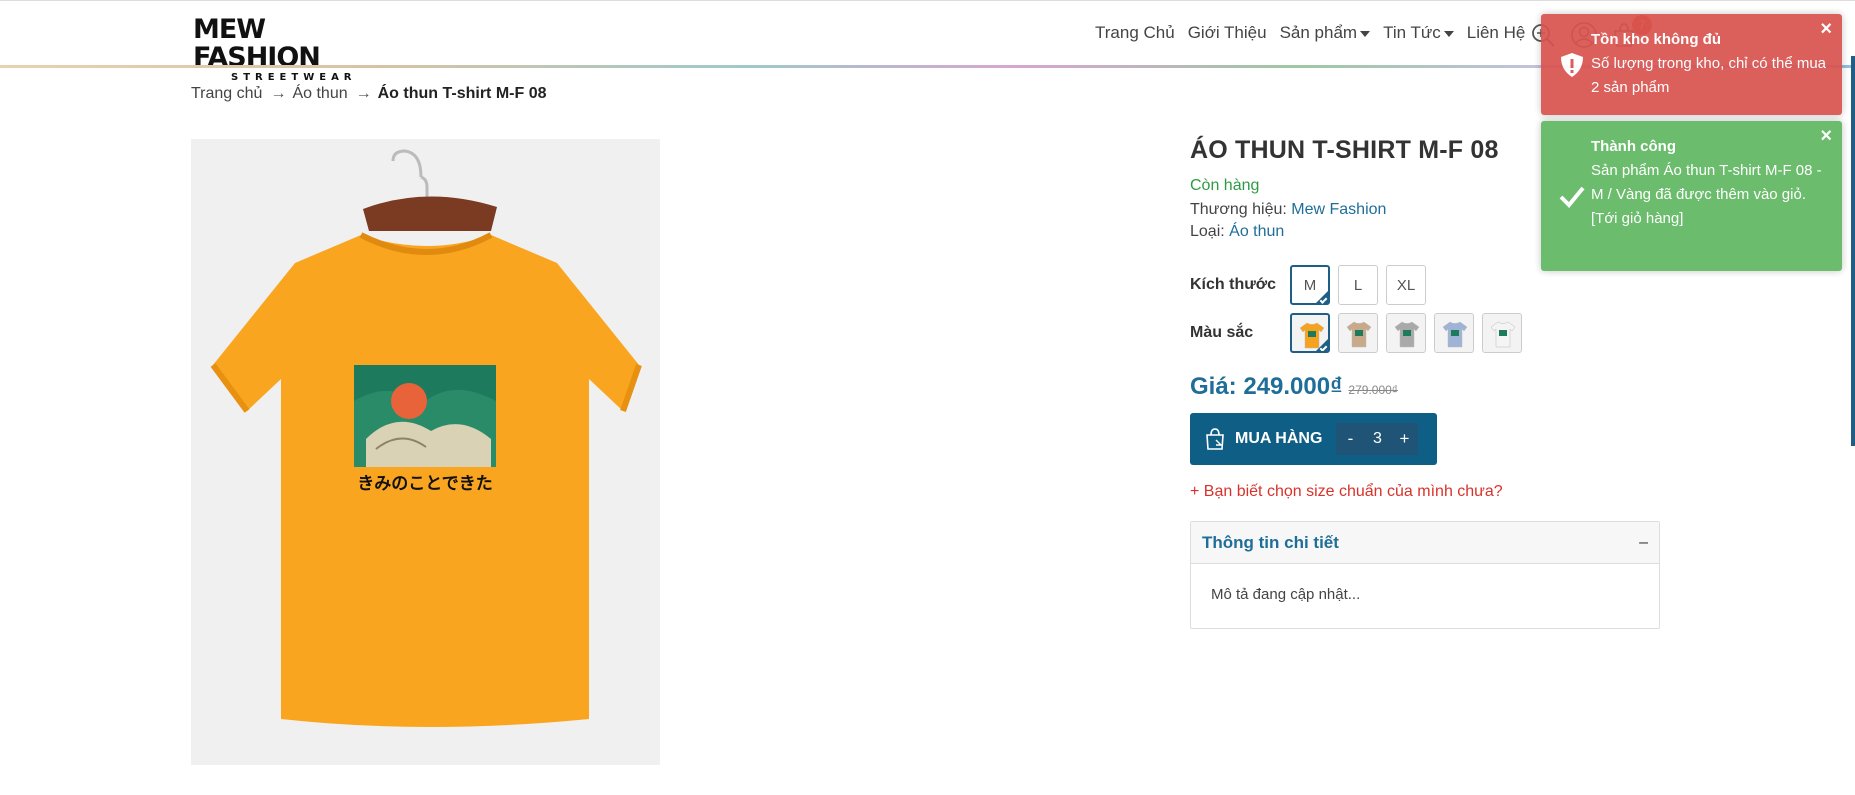 The width and height of the screenshot is (1855, 795). I want to click on shield-alert-icon, so click(1572, 65).